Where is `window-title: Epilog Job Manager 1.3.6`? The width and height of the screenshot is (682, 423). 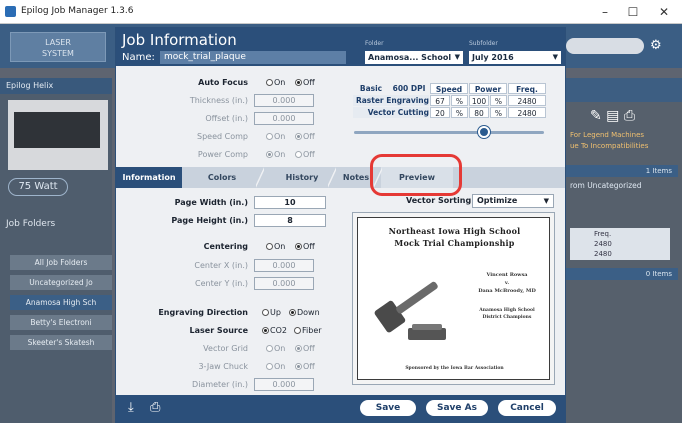 window-title: Epilog Job Manager 1.3.6 is located at coordinates (77, 11).